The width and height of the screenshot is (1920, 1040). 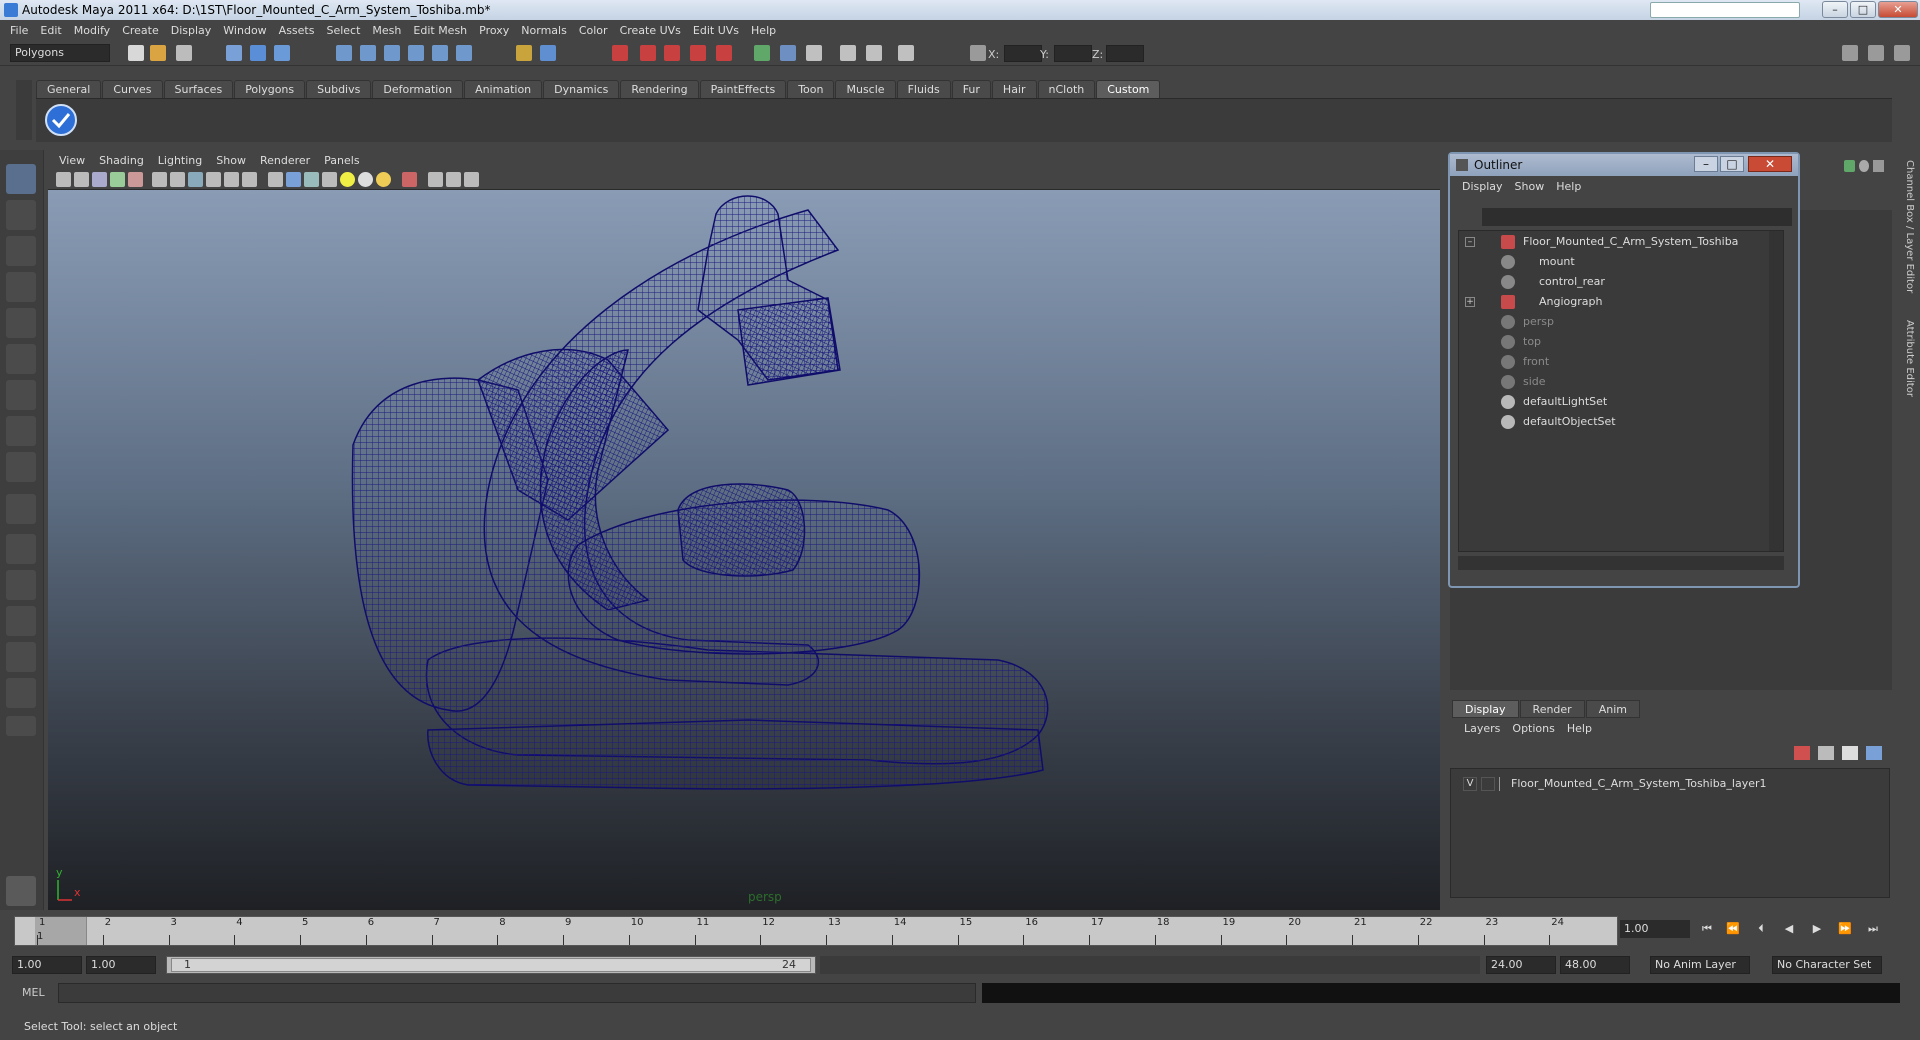 What do you see at coordinates (329, 179) in the screenshot?
I see `textured-icon` at bounding box center [329, 179].